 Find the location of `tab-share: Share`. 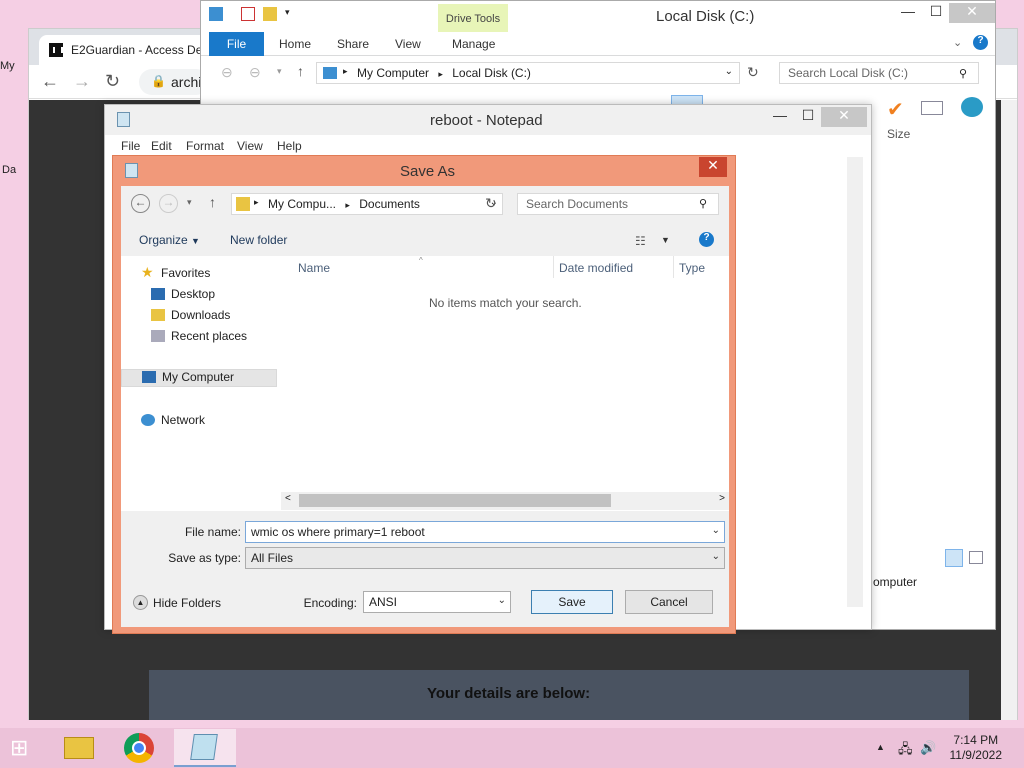

tab-share: Share is located at coordinates (353, 44).